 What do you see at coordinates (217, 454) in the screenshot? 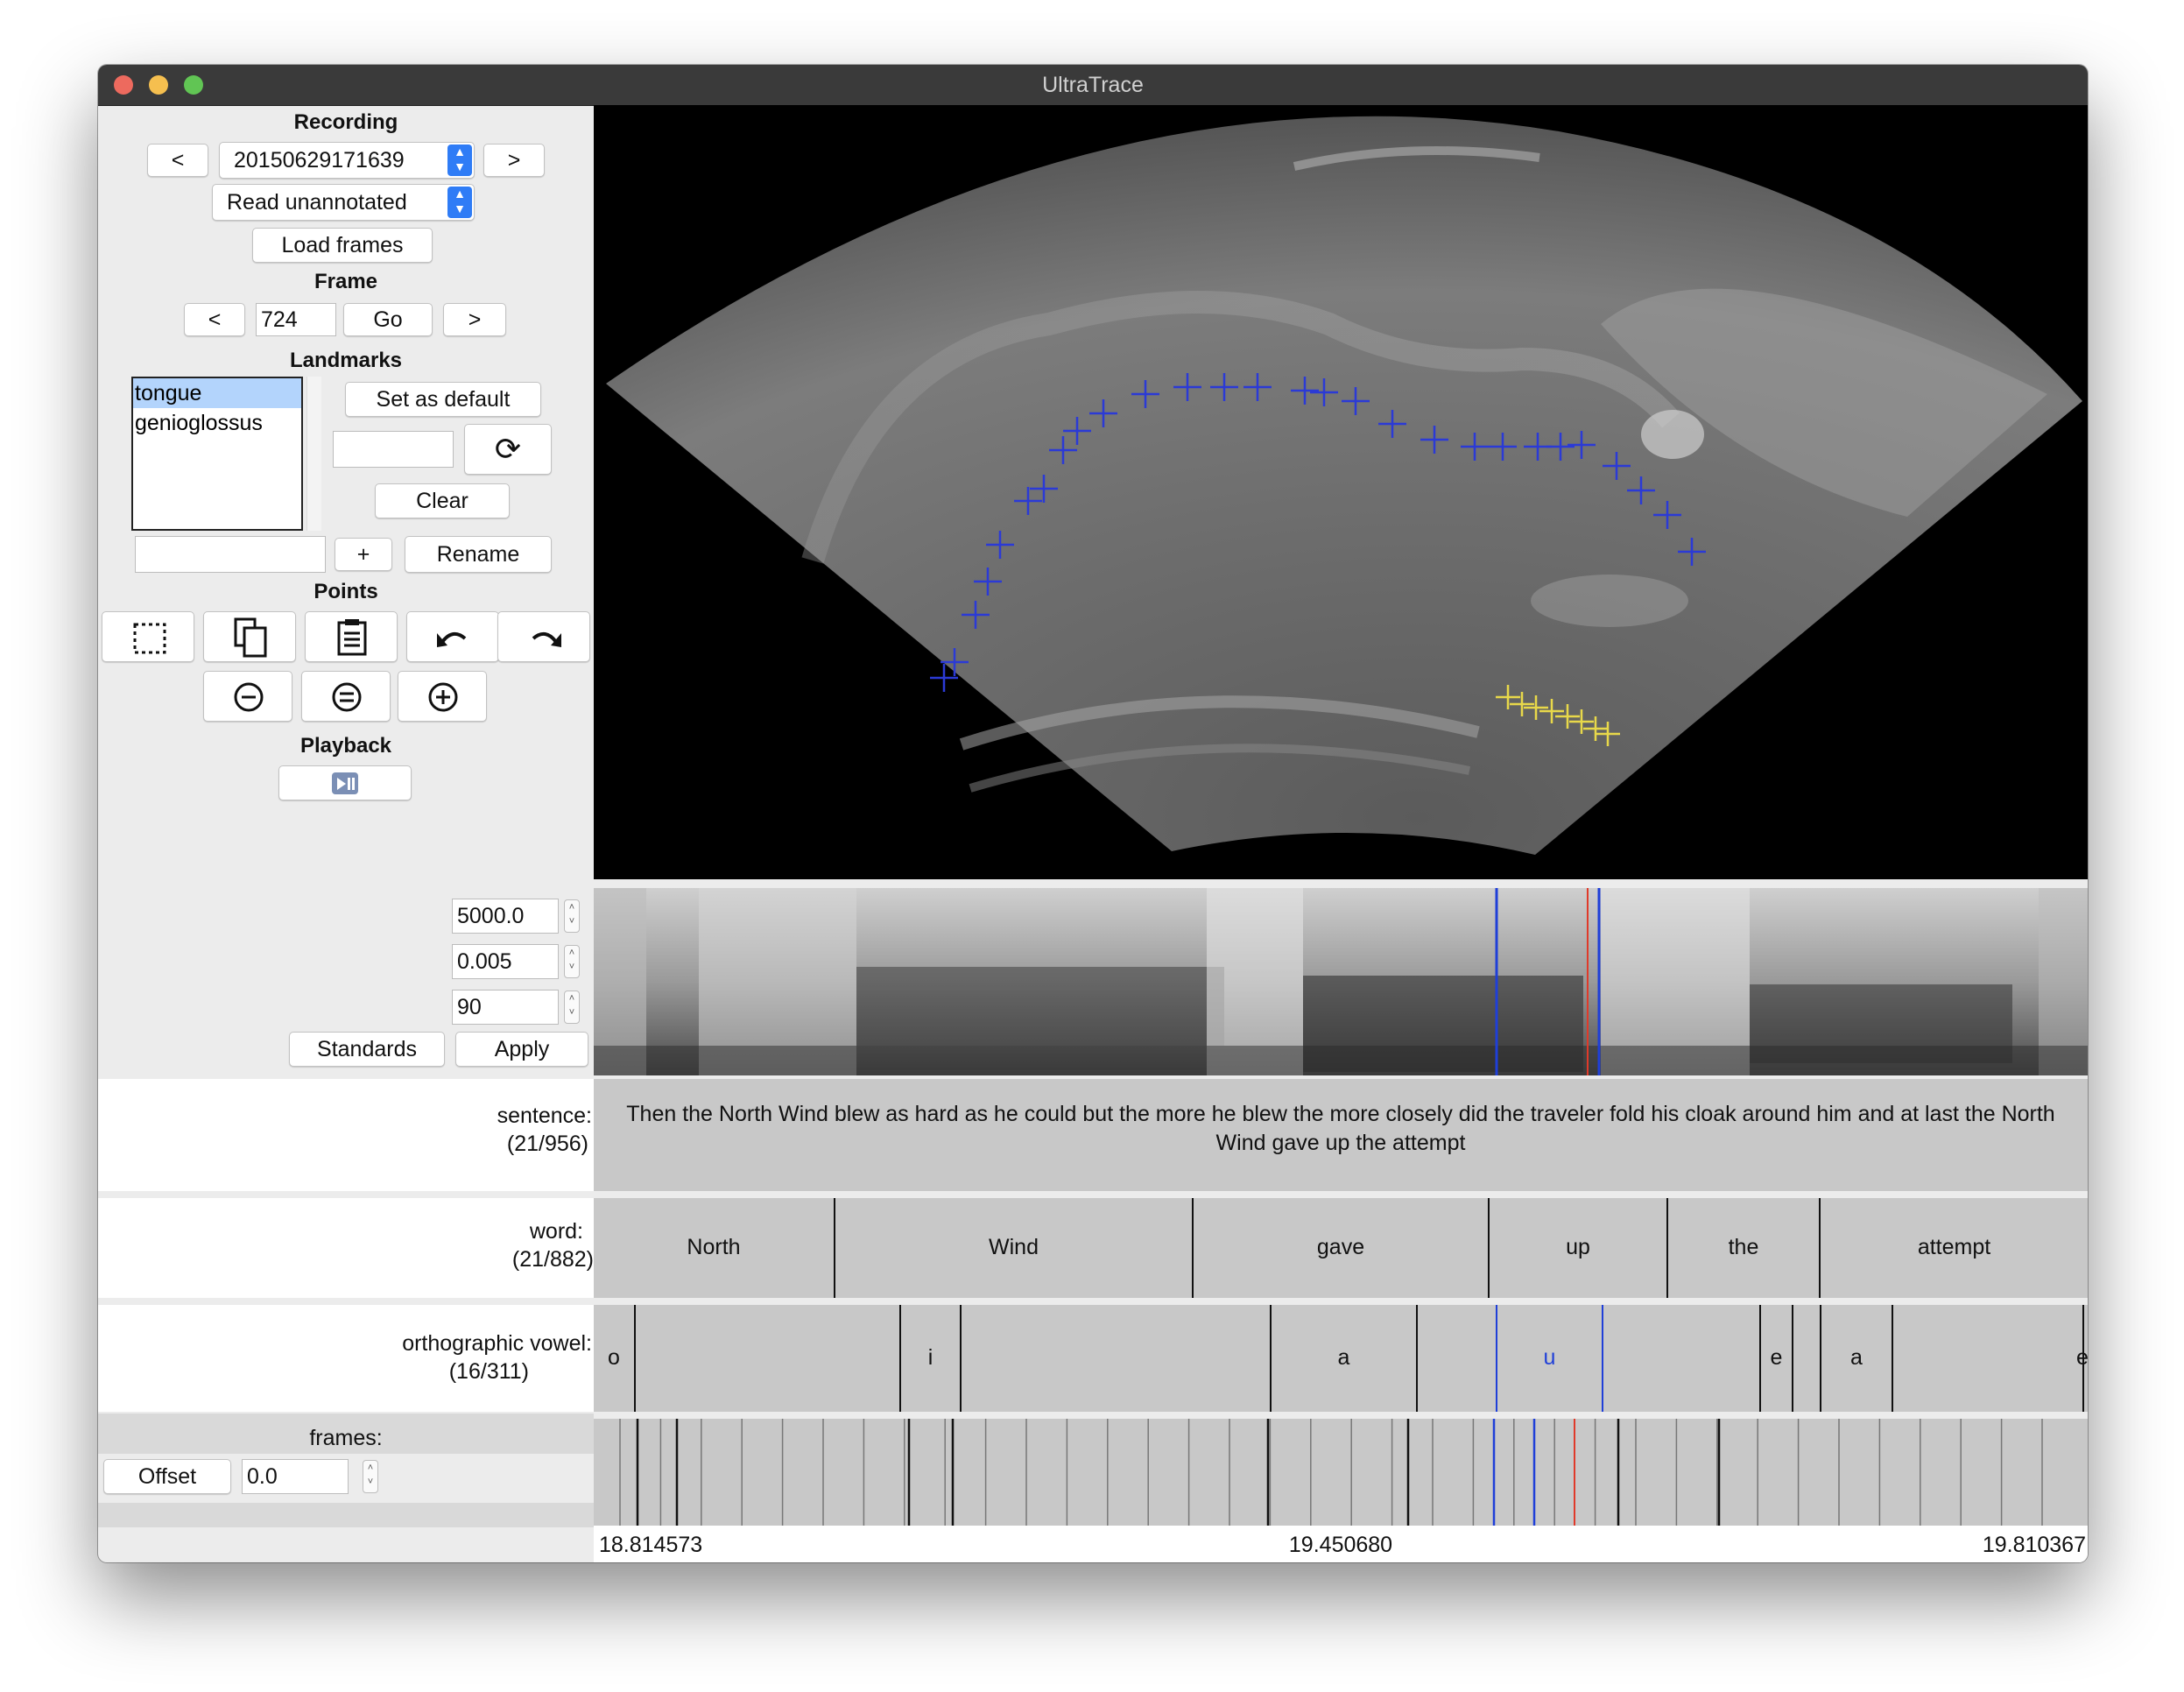
I see `landmarks-listbox: tongue genioglossus` at bounding box center [217, 454].